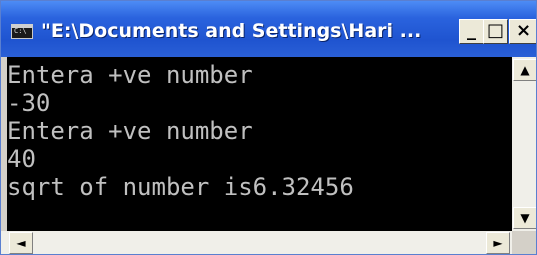  Describe the element at coordinates (524, 218) in the screenshot. I see `scroll-down-button: ▼` at that location.